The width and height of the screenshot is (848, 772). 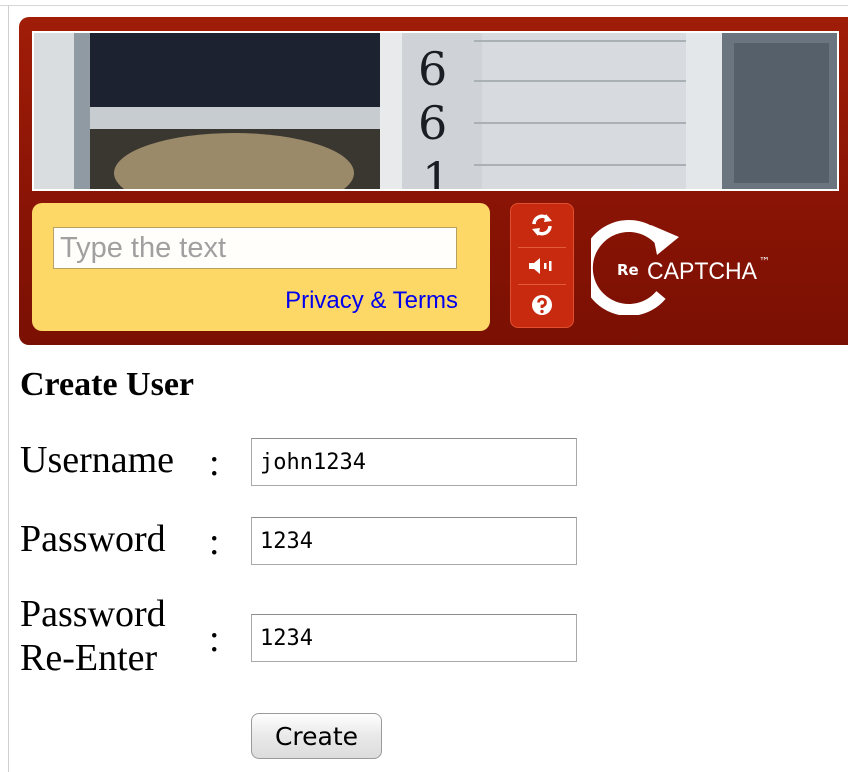 I want to click on captcha-controls, so click(x=542, y=265).